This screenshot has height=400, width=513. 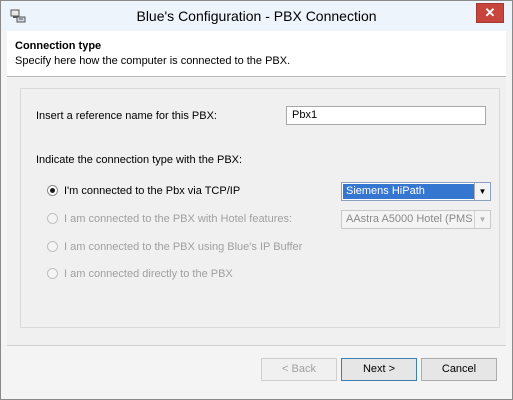 I want to click on pbx-type-select: Siemens HiPath ▼, so click(x=416, y=191).